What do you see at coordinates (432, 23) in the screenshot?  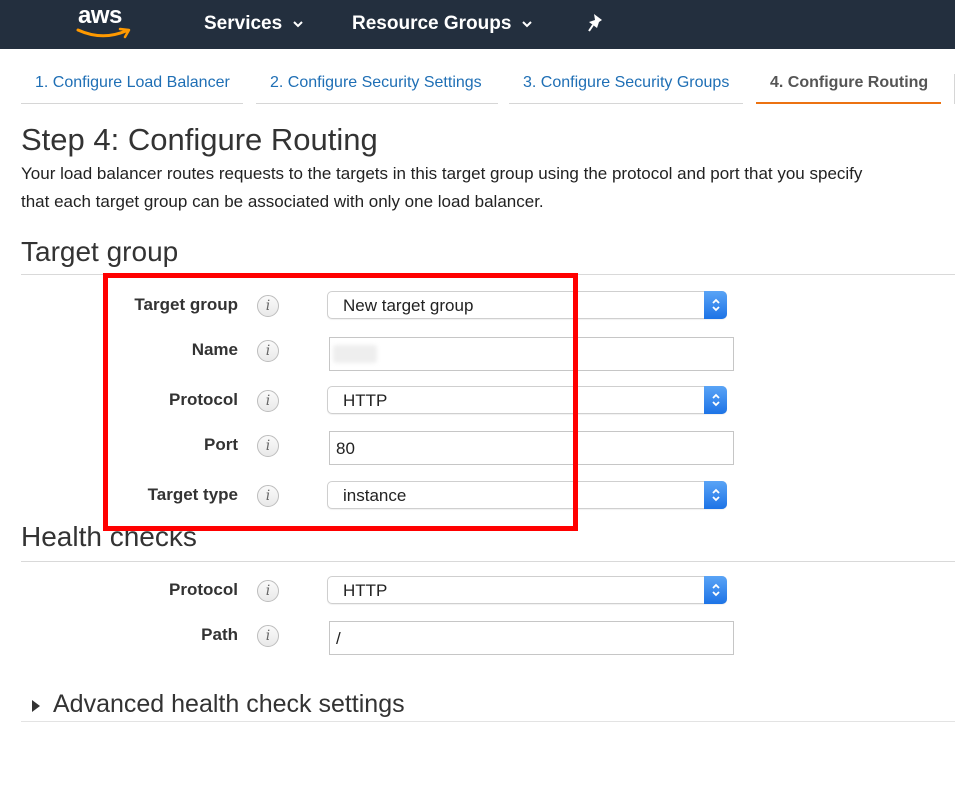 I see `resource-groups-label: Resource Groups` at bounding box center [432, 23].